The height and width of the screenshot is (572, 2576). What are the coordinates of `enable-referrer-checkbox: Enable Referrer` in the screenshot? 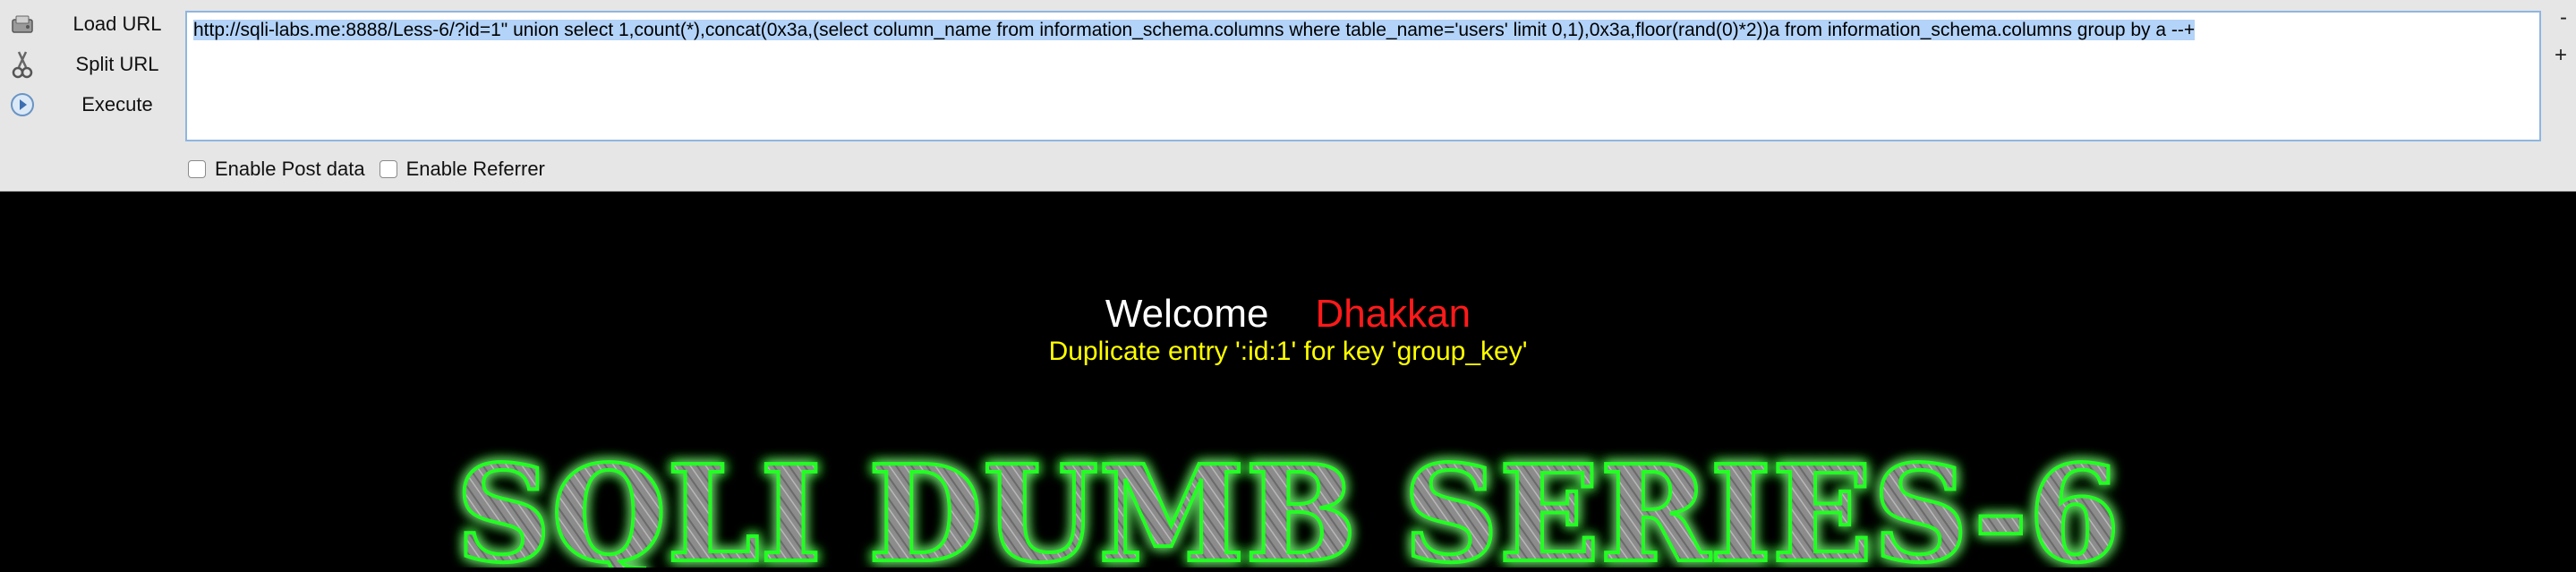 It's located at (462, 169).